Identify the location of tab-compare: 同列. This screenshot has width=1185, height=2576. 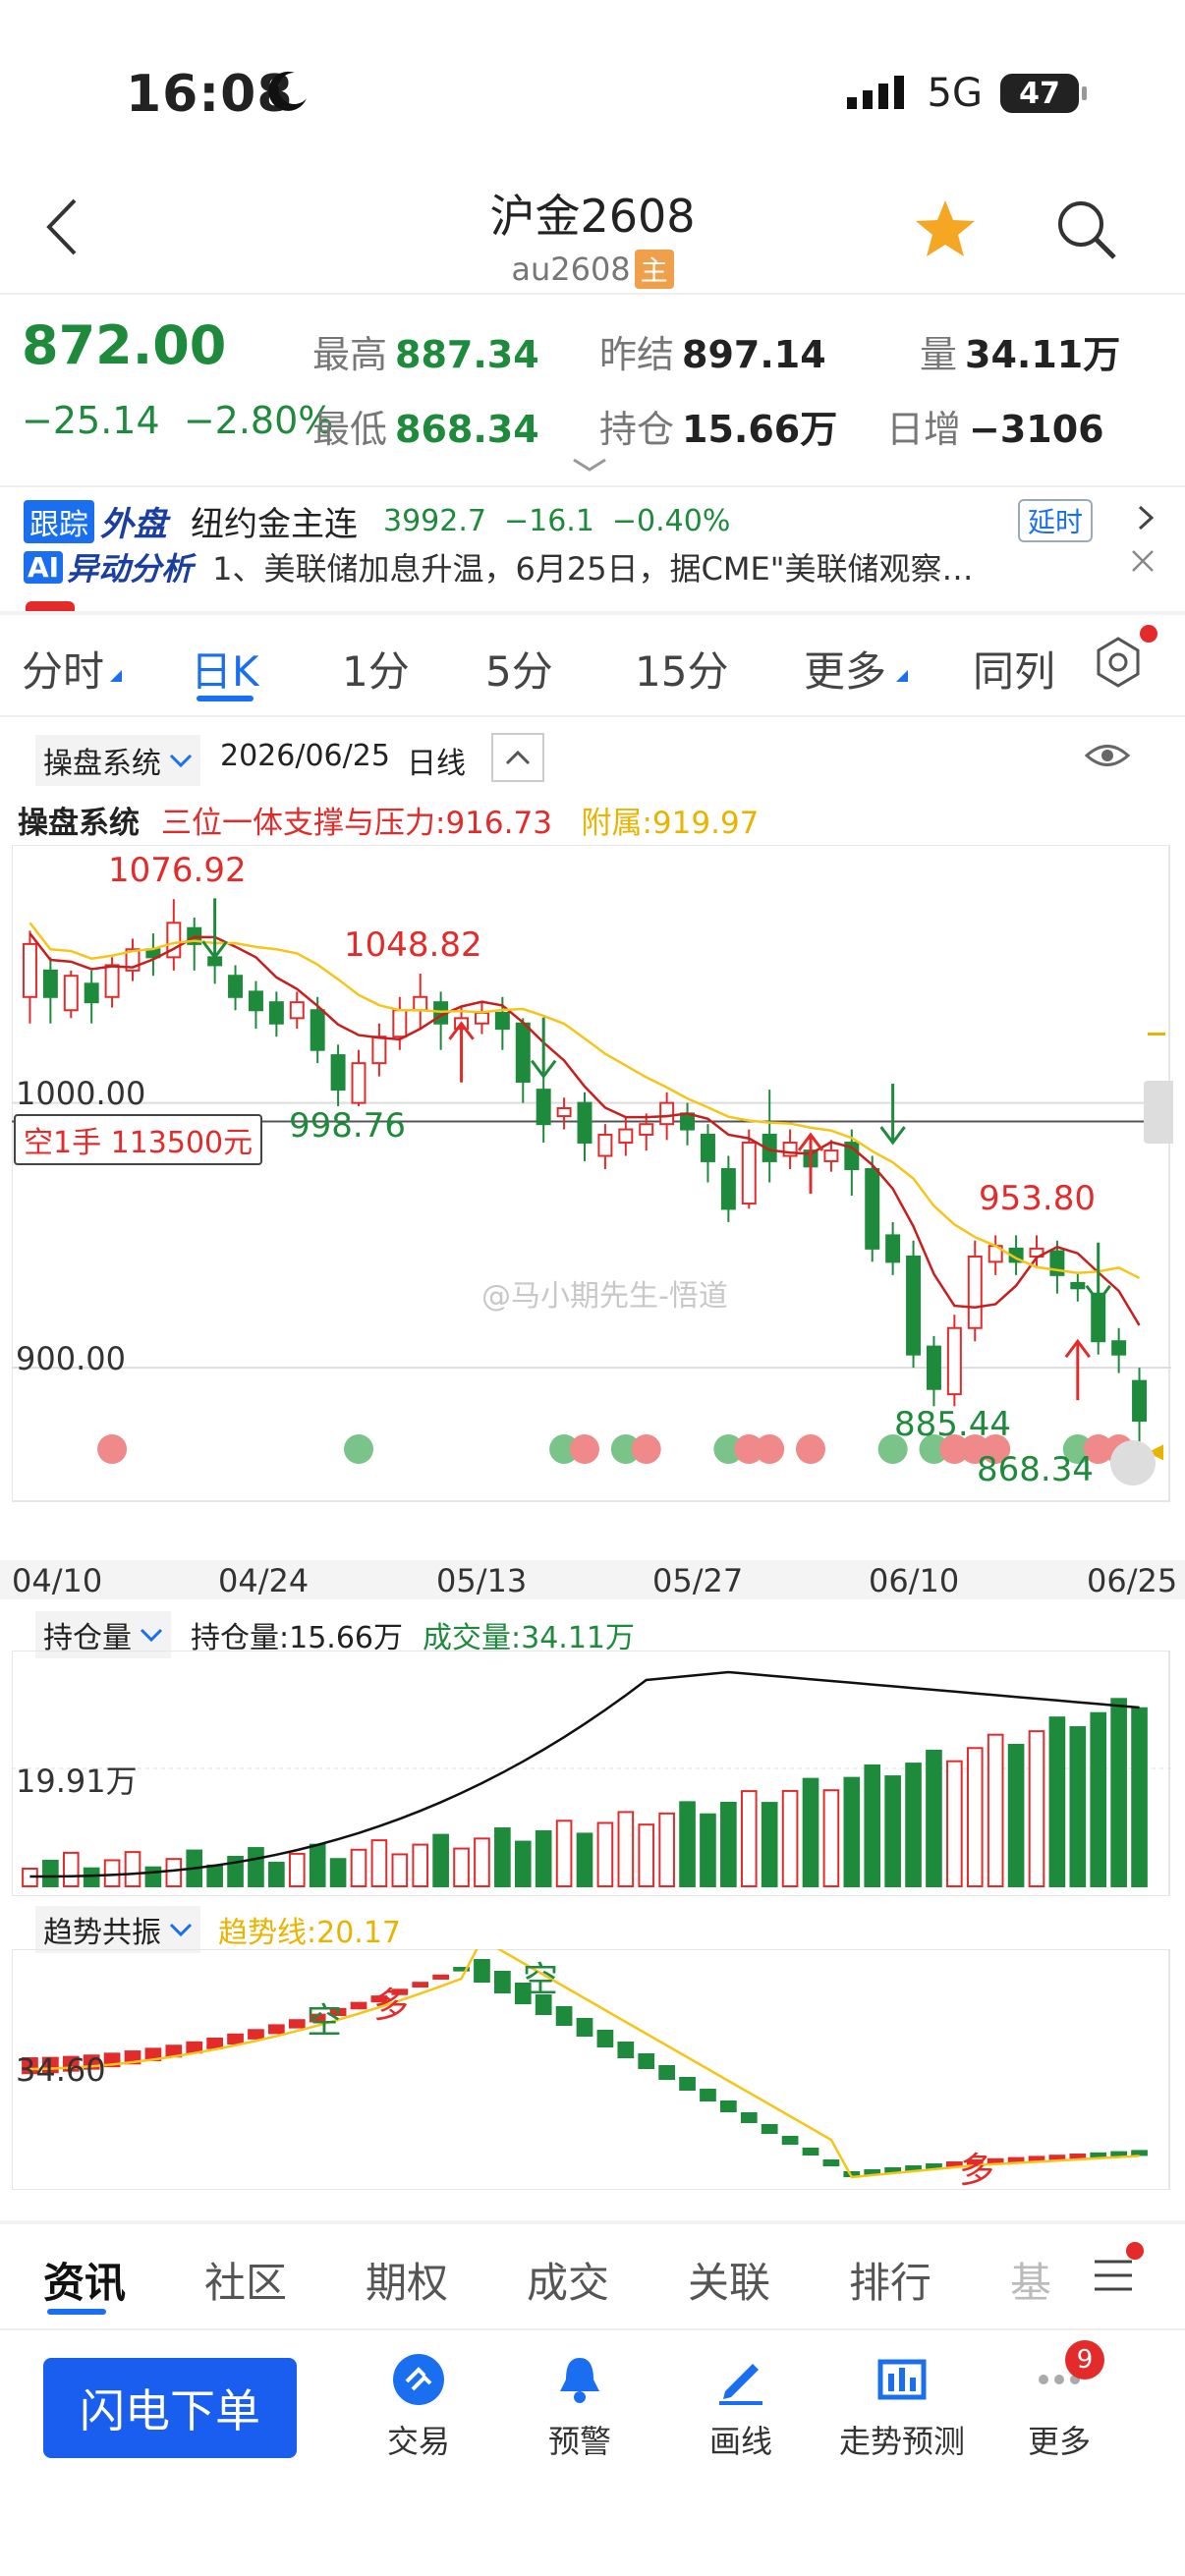
(1014, 669).